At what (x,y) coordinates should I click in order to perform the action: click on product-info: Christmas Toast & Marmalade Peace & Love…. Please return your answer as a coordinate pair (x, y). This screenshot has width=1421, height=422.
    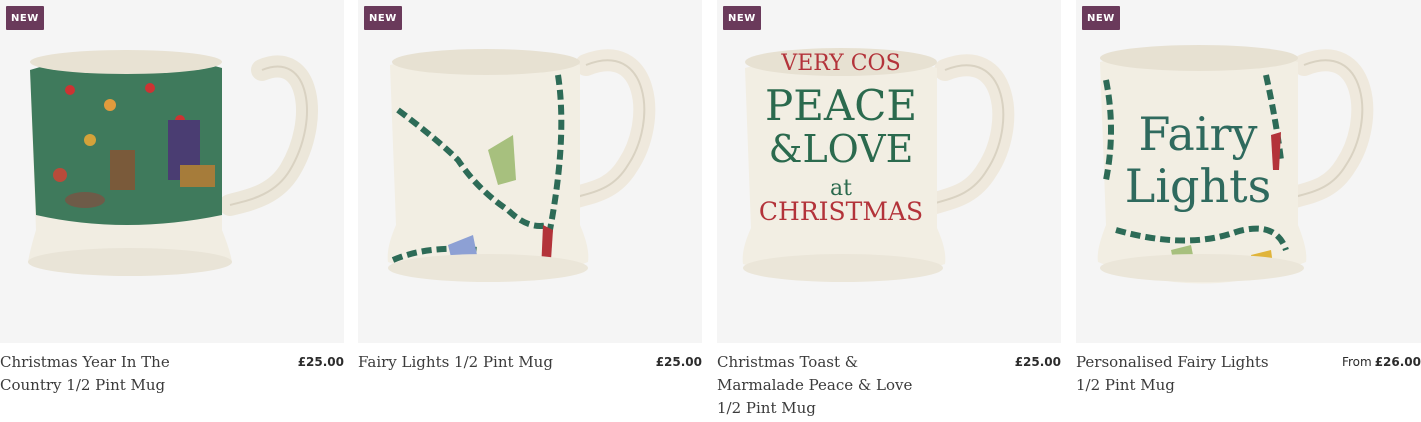
    Looking at the image, I should click on (889, 385).